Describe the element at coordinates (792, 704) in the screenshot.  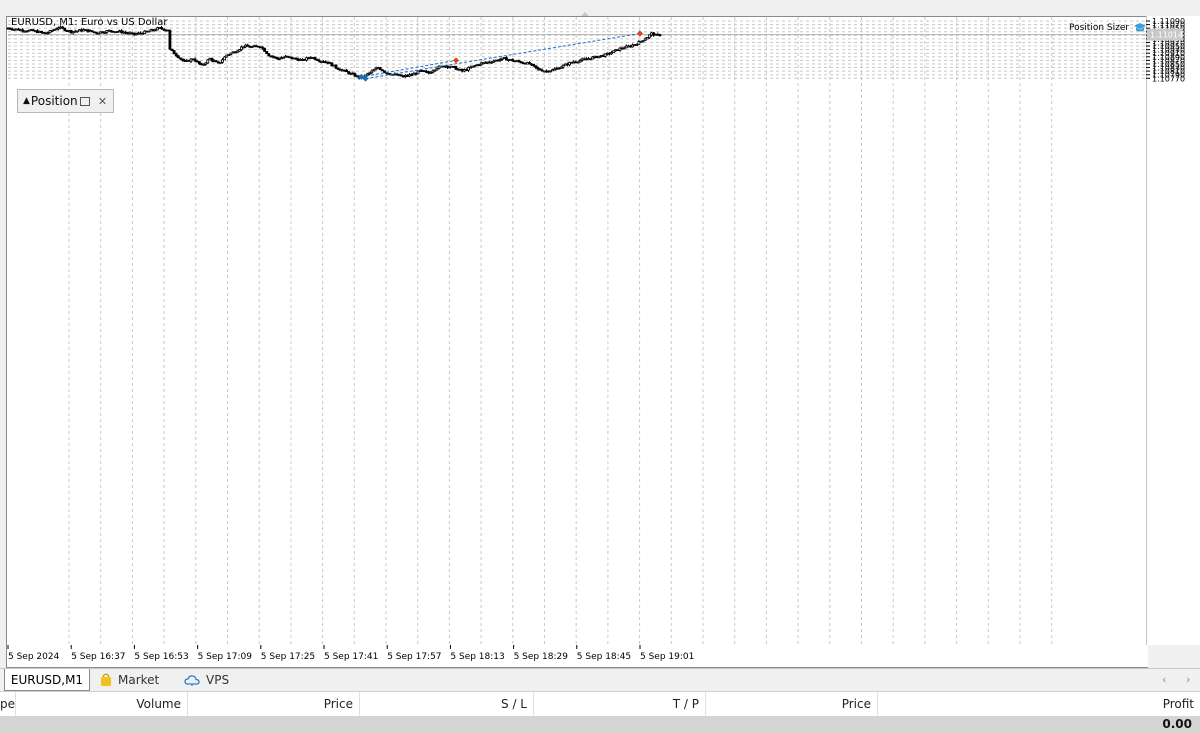
I see `col-current-price: Price` at that location.